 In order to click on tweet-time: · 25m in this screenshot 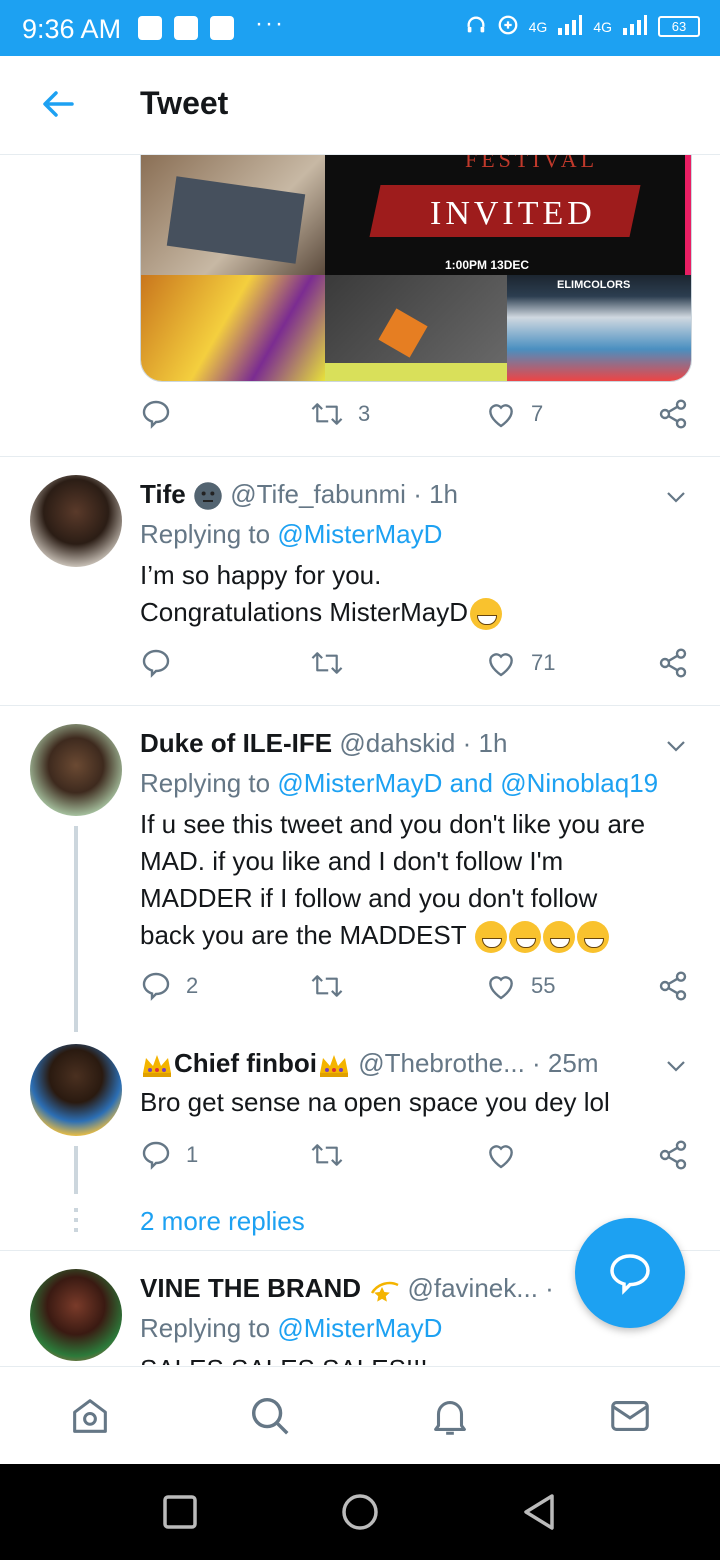, I will do `click(565, 1063)`.